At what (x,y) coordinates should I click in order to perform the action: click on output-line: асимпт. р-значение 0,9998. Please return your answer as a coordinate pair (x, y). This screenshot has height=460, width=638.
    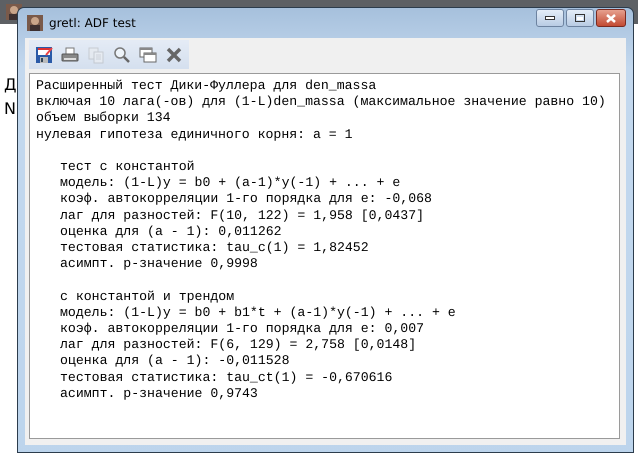
    Looking at the image, I should click on (159, 264).